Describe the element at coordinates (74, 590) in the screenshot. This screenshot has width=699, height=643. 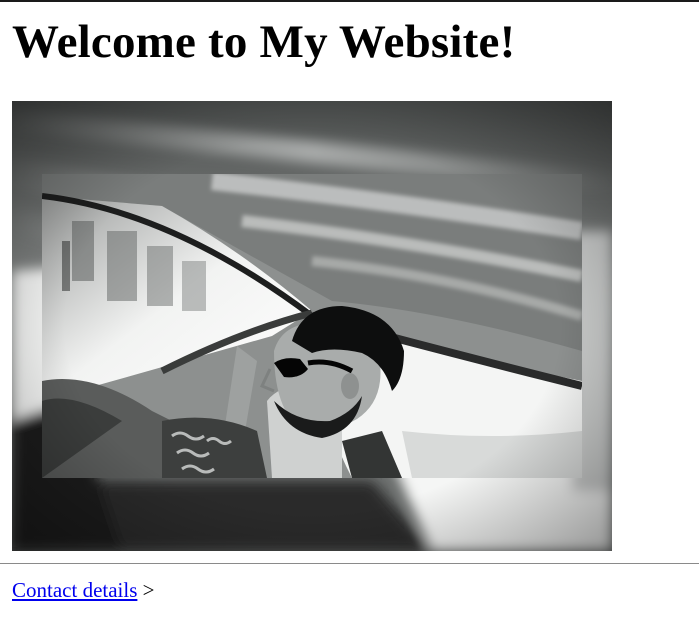
I see `contact-details-link: Contact details` at that location.